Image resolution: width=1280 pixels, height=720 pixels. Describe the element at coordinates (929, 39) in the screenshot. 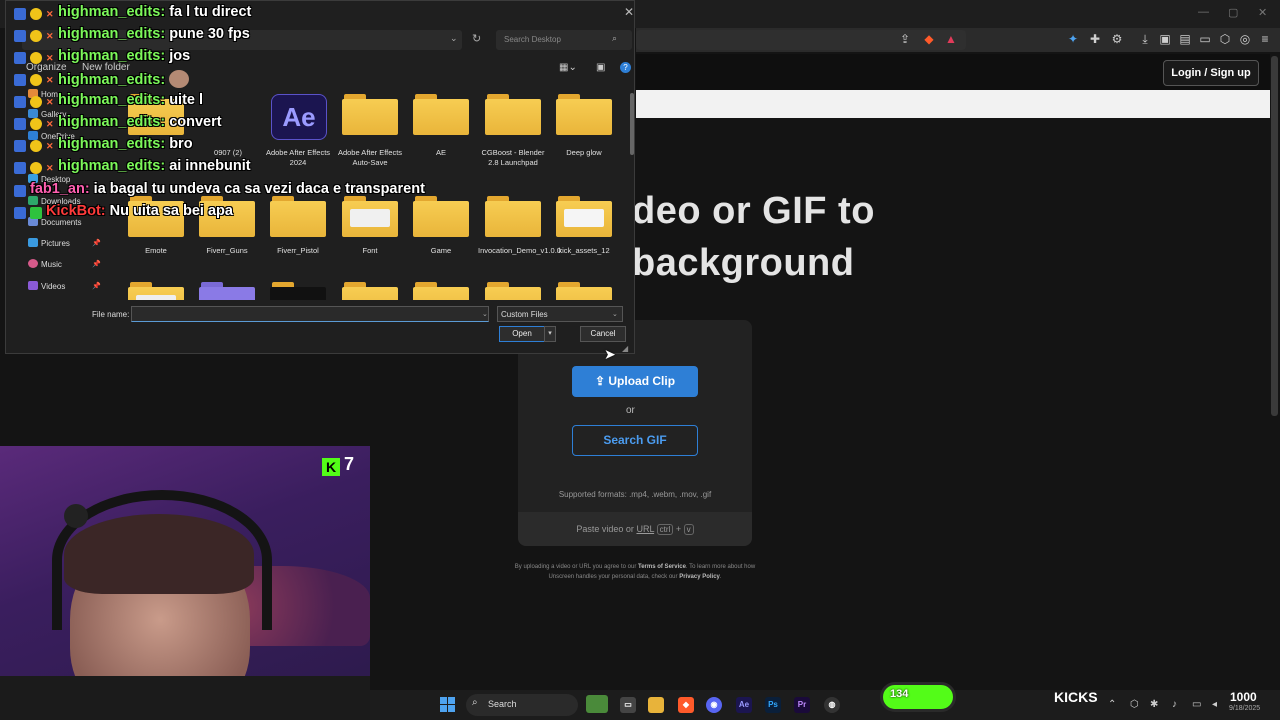

I see `brave-shield-icon: ◆` at that location.